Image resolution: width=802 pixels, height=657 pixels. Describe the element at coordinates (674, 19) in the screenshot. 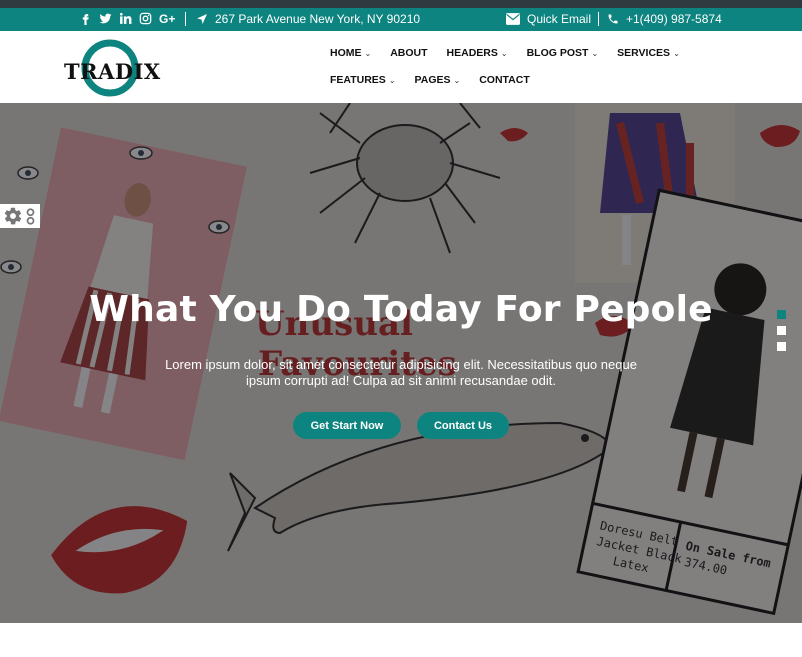

I see `phone-number: +1(409) 987-5874` at that location.